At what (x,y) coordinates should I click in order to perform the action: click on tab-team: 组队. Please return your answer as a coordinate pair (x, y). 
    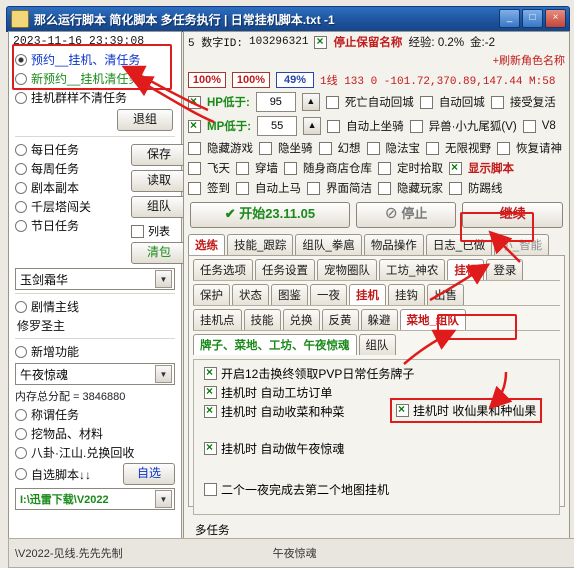
    Looking at the image, I should click on (377, 344).